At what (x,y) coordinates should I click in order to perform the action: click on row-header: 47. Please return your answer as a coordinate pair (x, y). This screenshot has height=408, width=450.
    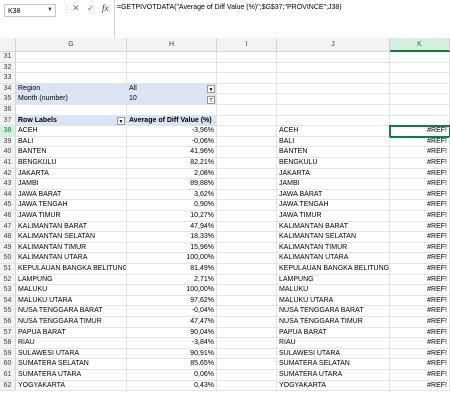
    Looking at the image, I should click on (8, 227).